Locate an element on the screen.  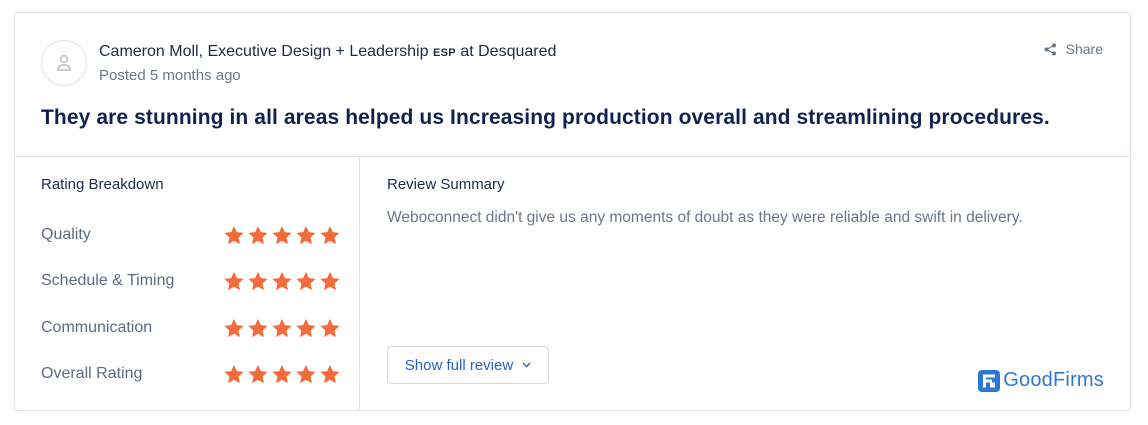
avatar is located at coordinates (64, 63).